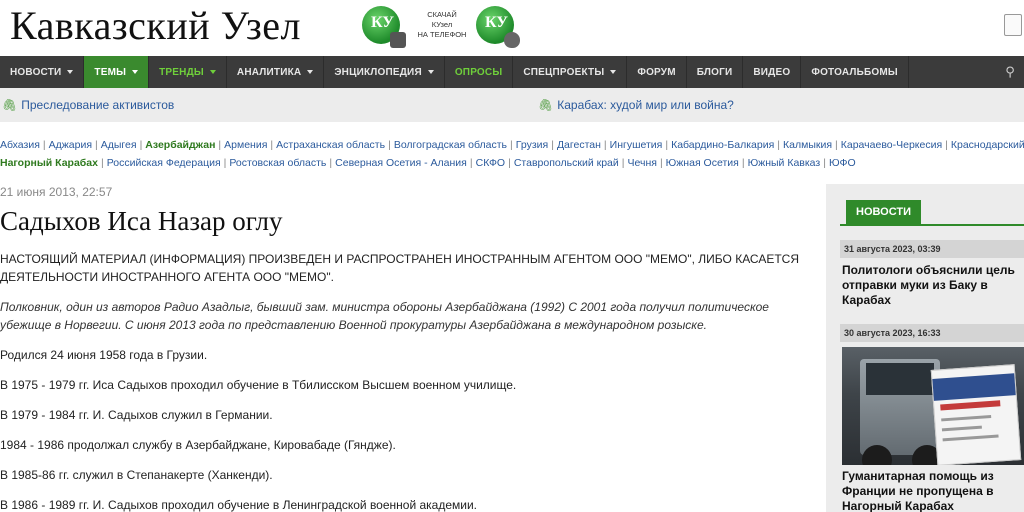 The width and height of the screenshot is (1024, 512). What do you see at coordinates (56, 192) in the screenshot?
I see `article-date: 21 июня 2013, 22:57` at bounding box center [56, 192].